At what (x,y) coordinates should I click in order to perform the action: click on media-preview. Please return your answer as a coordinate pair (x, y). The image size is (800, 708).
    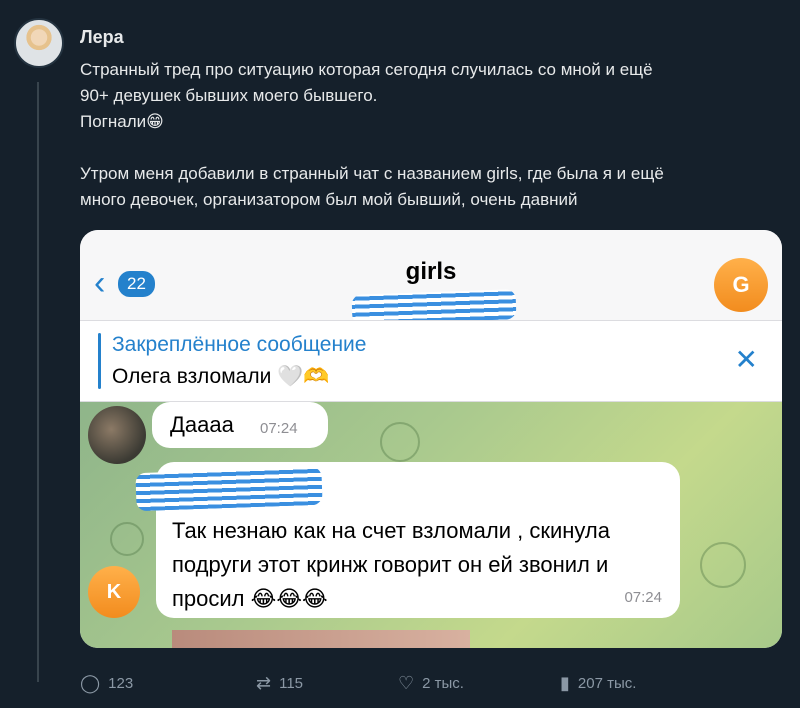
    Looking at the image, I should click on (321, 639).